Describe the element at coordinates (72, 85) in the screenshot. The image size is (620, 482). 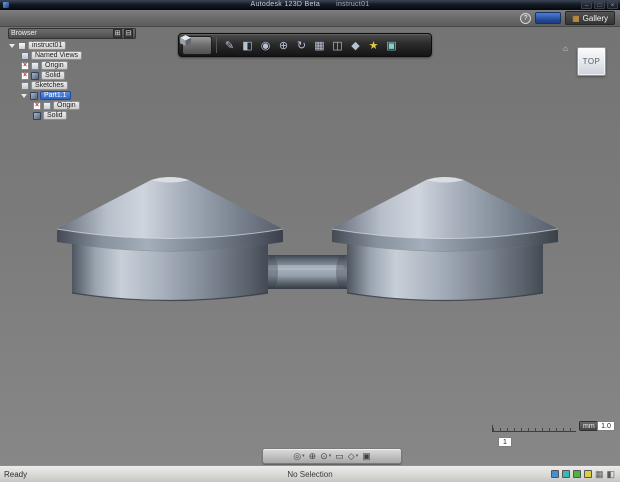
I see `tree-item-sketches: Sketches` at that location.